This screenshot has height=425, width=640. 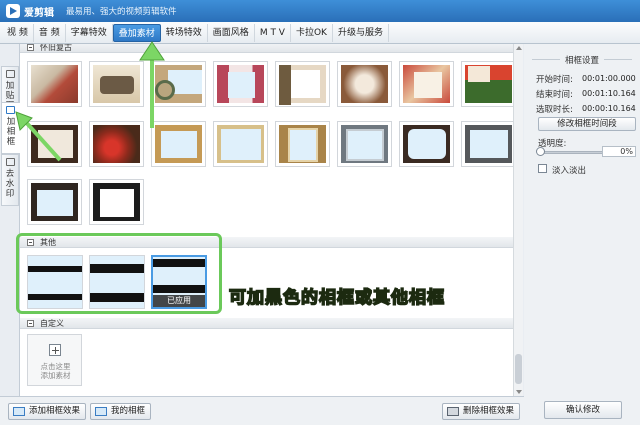 What do you see at coordinates (119, 273) in the screenshot?
I see `highlight-box` at bounding box center [119, 273].